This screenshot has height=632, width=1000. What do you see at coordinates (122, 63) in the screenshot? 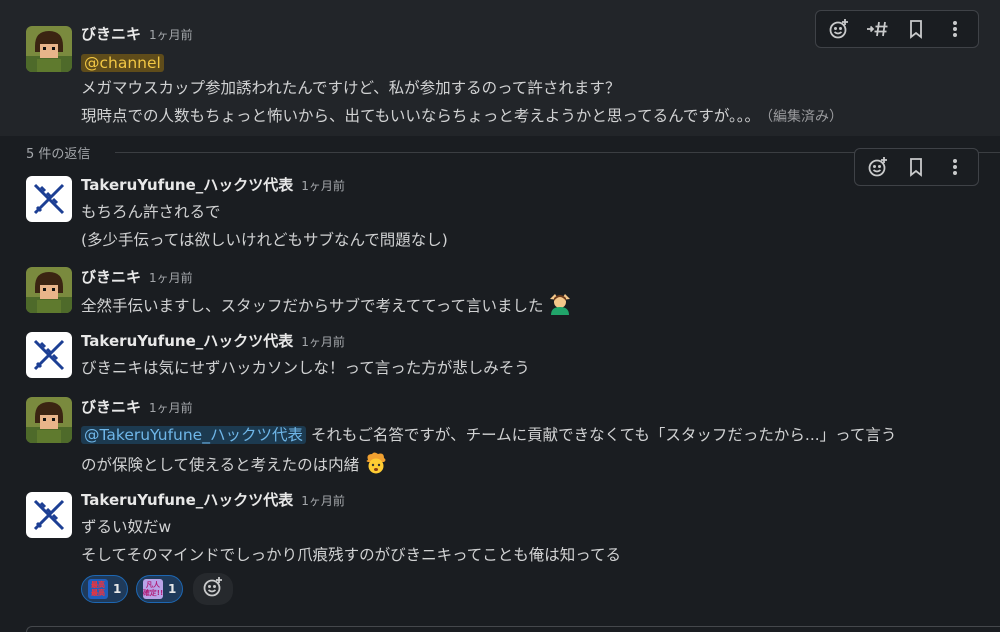
I see `channel-mention: @channel` at bounding box center [122, 63].